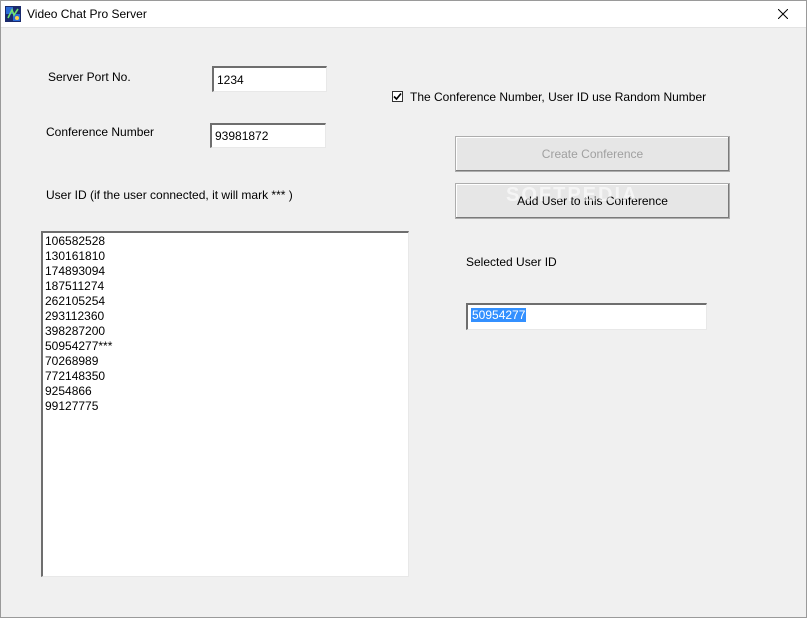 The image size is (807, 618). Describe the element at coordinates (511, 262) in the screenshot. I see `selected-user-label: Selected User ID` at that location.